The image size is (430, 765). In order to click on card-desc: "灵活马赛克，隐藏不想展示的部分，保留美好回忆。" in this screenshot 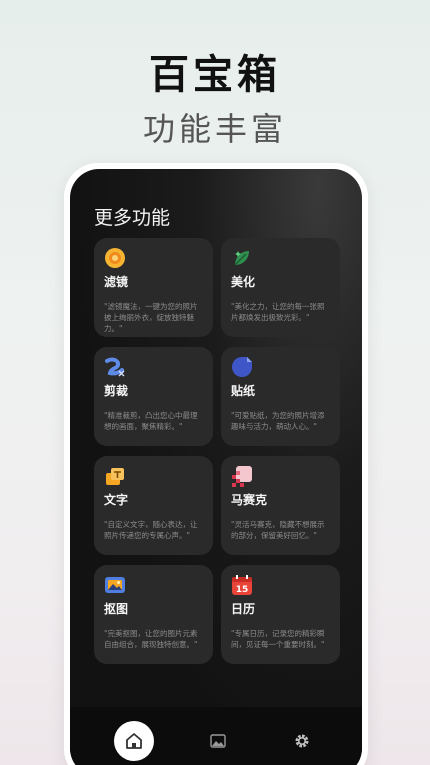, I will do `click(278, 530)`.